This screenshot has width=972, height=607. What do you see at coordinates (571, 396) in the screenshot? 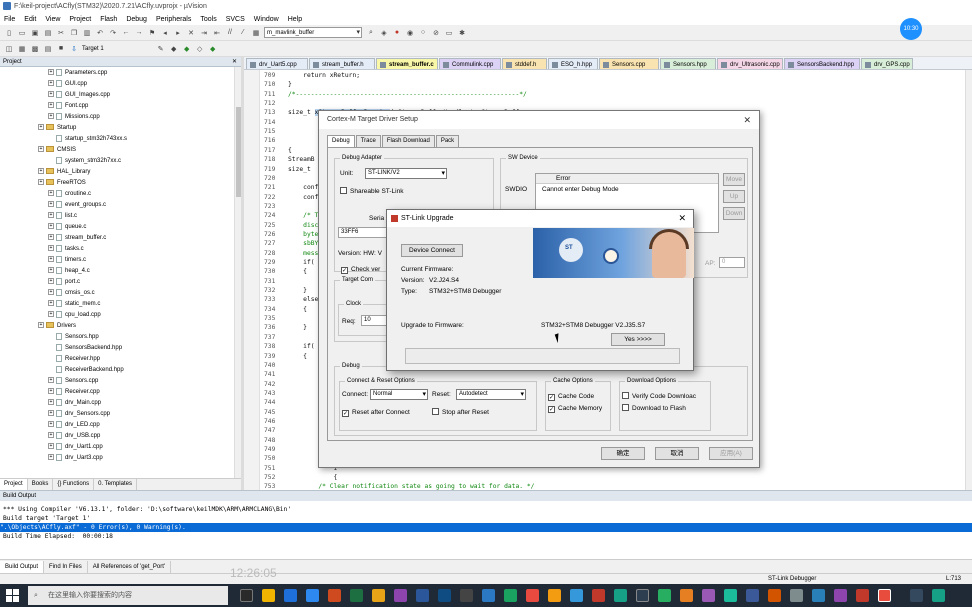
I see `cache-code-checkbox: ✓ Cache Code` at bounding box center [571, 396].